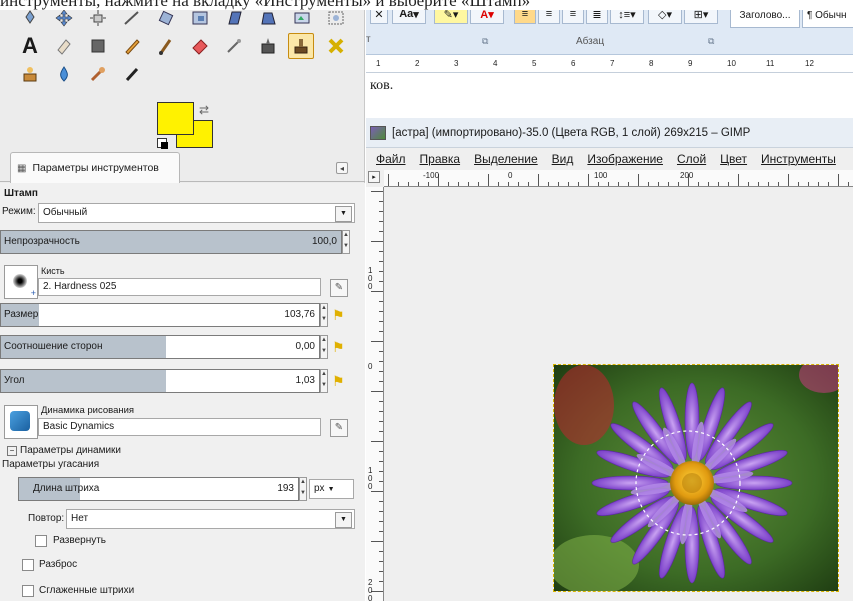 This screenshot has width=853, height=603. Describe the element at coordinates (166, 46) in the screenshot. I see `paintbrush-tool-icon` at that location.